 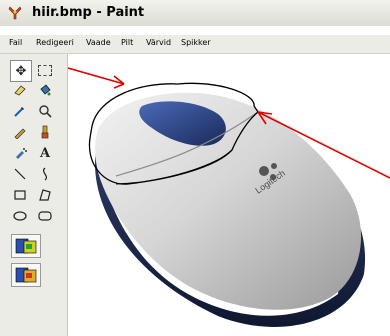 I want to click on fill-icon, so click(x=45, y=90).